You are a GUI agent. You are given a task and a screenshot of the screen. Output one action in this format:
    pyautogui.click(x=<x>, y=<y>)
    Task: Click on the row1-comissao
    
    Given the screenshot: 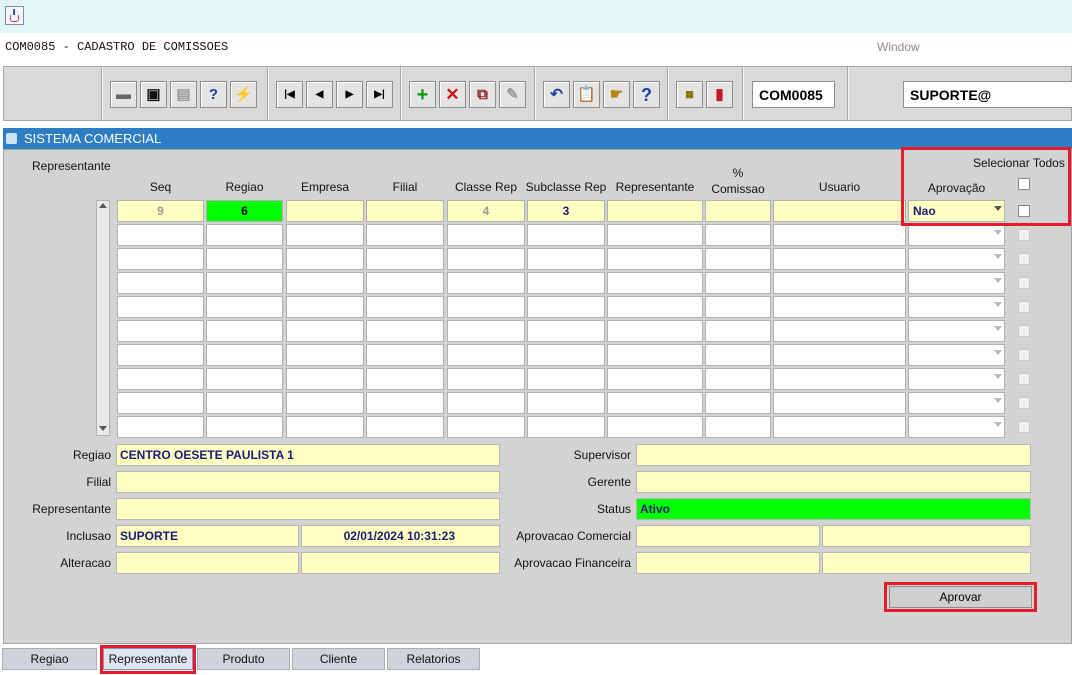 What is the action you would take?
    pyautogui.click(x=738, y=211)
    